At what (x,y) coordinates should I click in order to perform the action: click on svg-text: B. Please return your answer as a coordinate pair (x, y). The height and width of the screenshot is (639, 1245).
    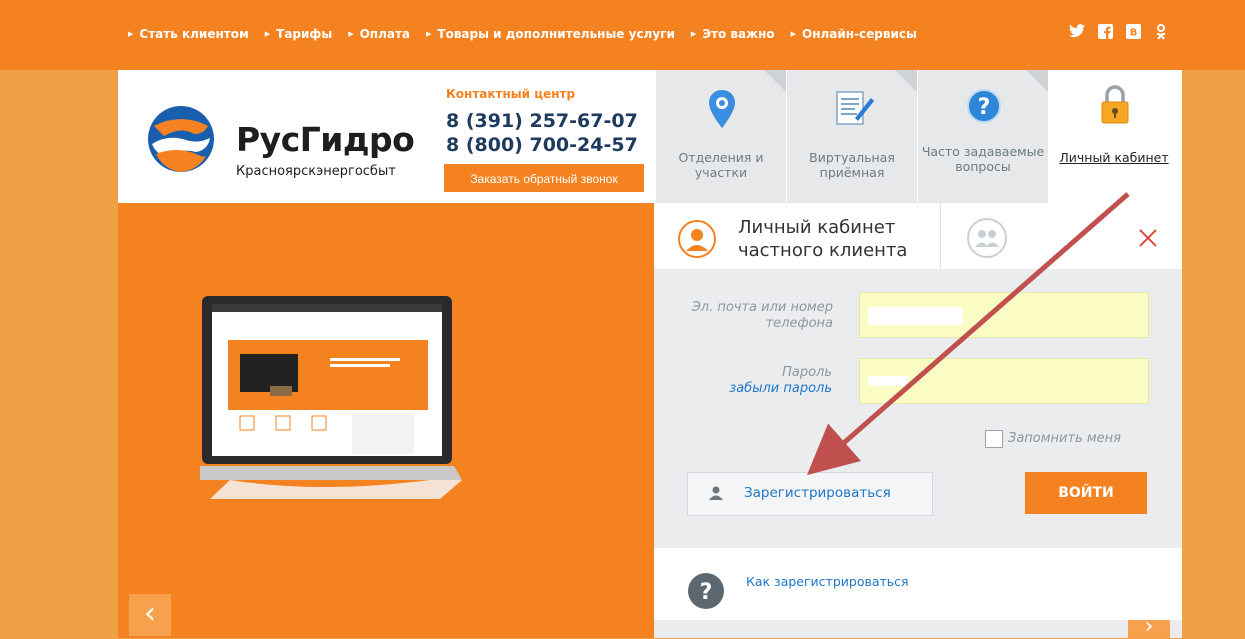
    Looking at the image, I should click on (1133, 33).